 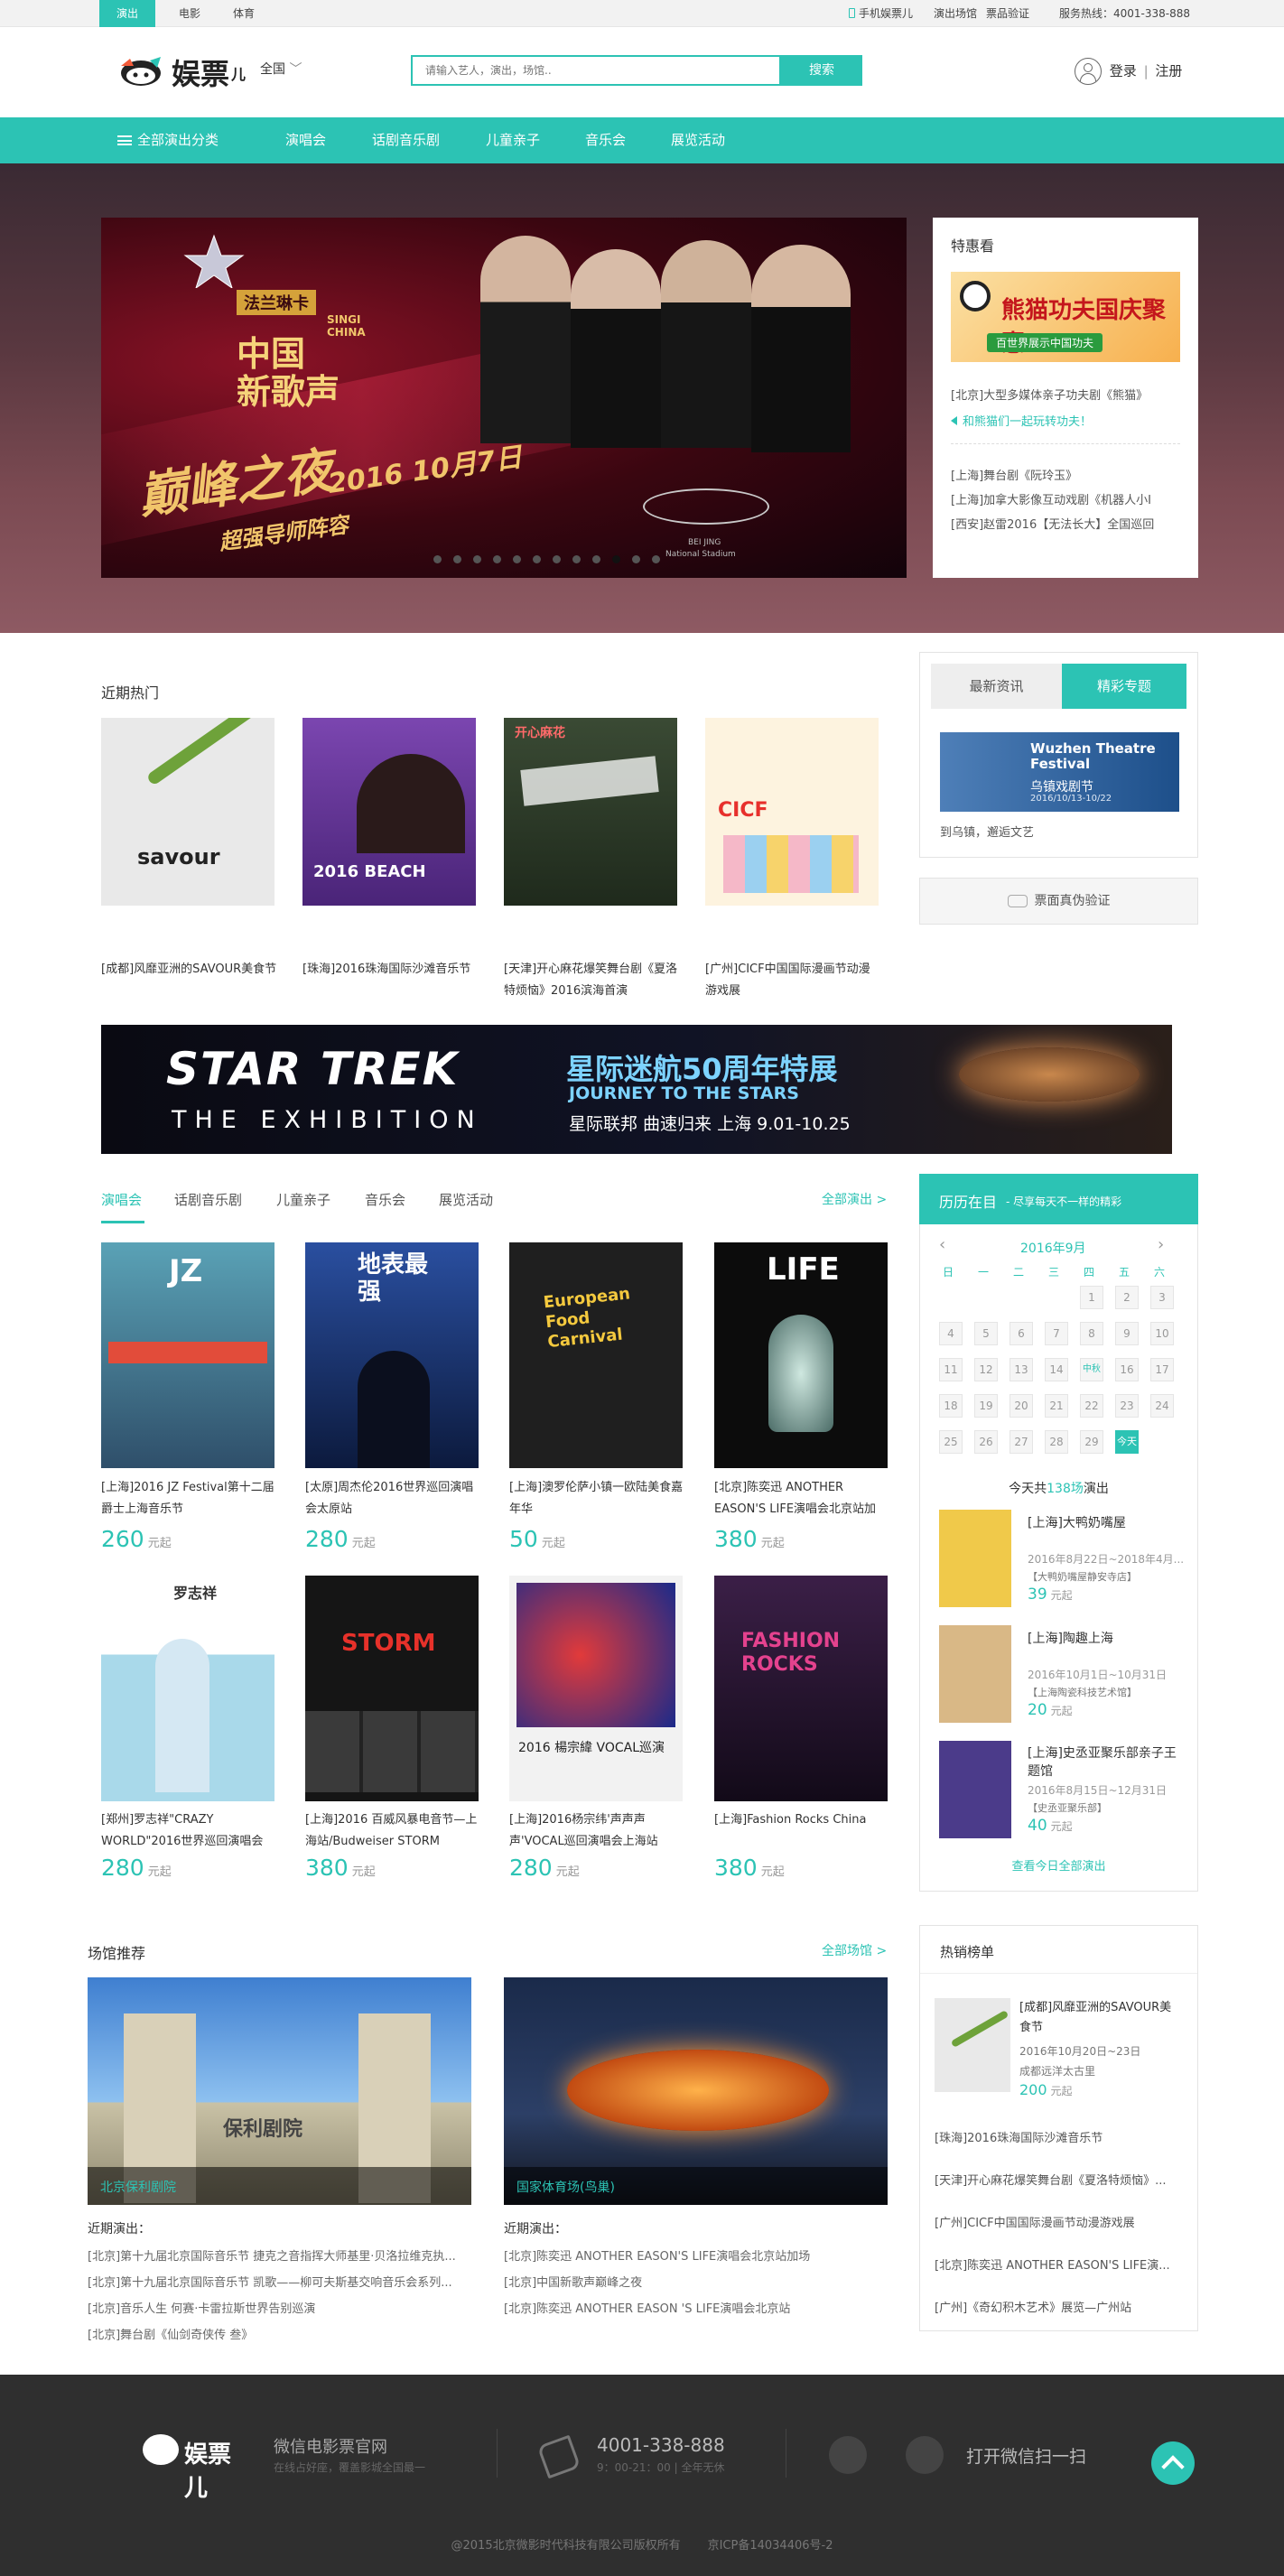 What do you see at coordinates (951, 1406) in the screenshot?
I see `calendar-day: 18` at bounding box center [951, 1406].